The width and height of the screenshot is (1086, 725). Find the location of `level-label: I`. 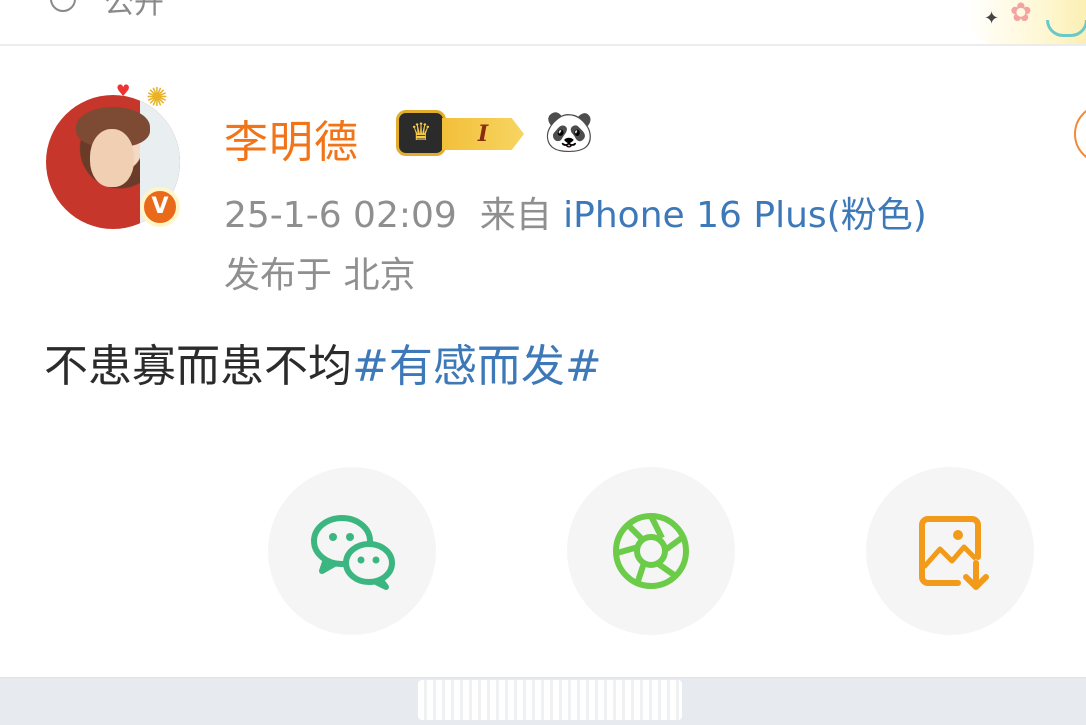

level-label: I is located at coordinates (483, 134).